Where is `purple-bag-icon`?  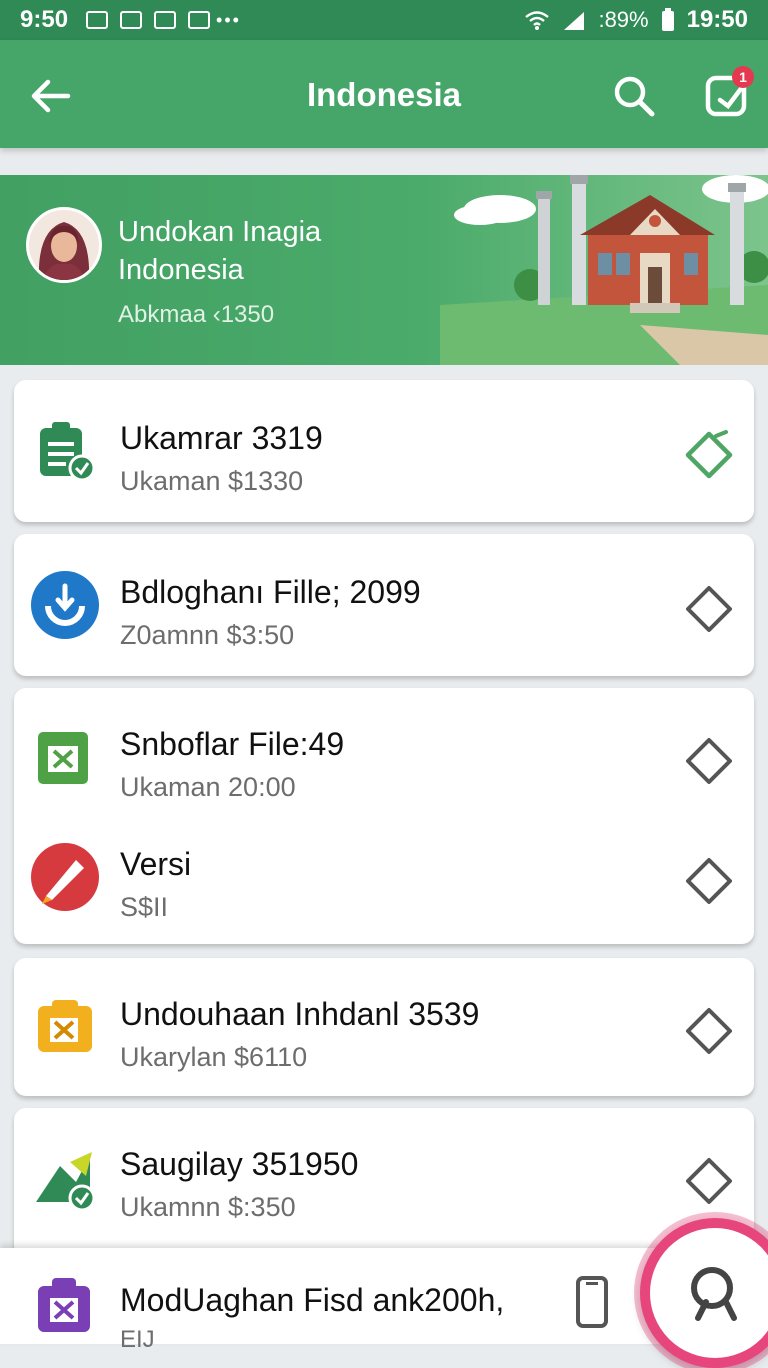
purple-bag-icon is located at coordinates (64, 1305).